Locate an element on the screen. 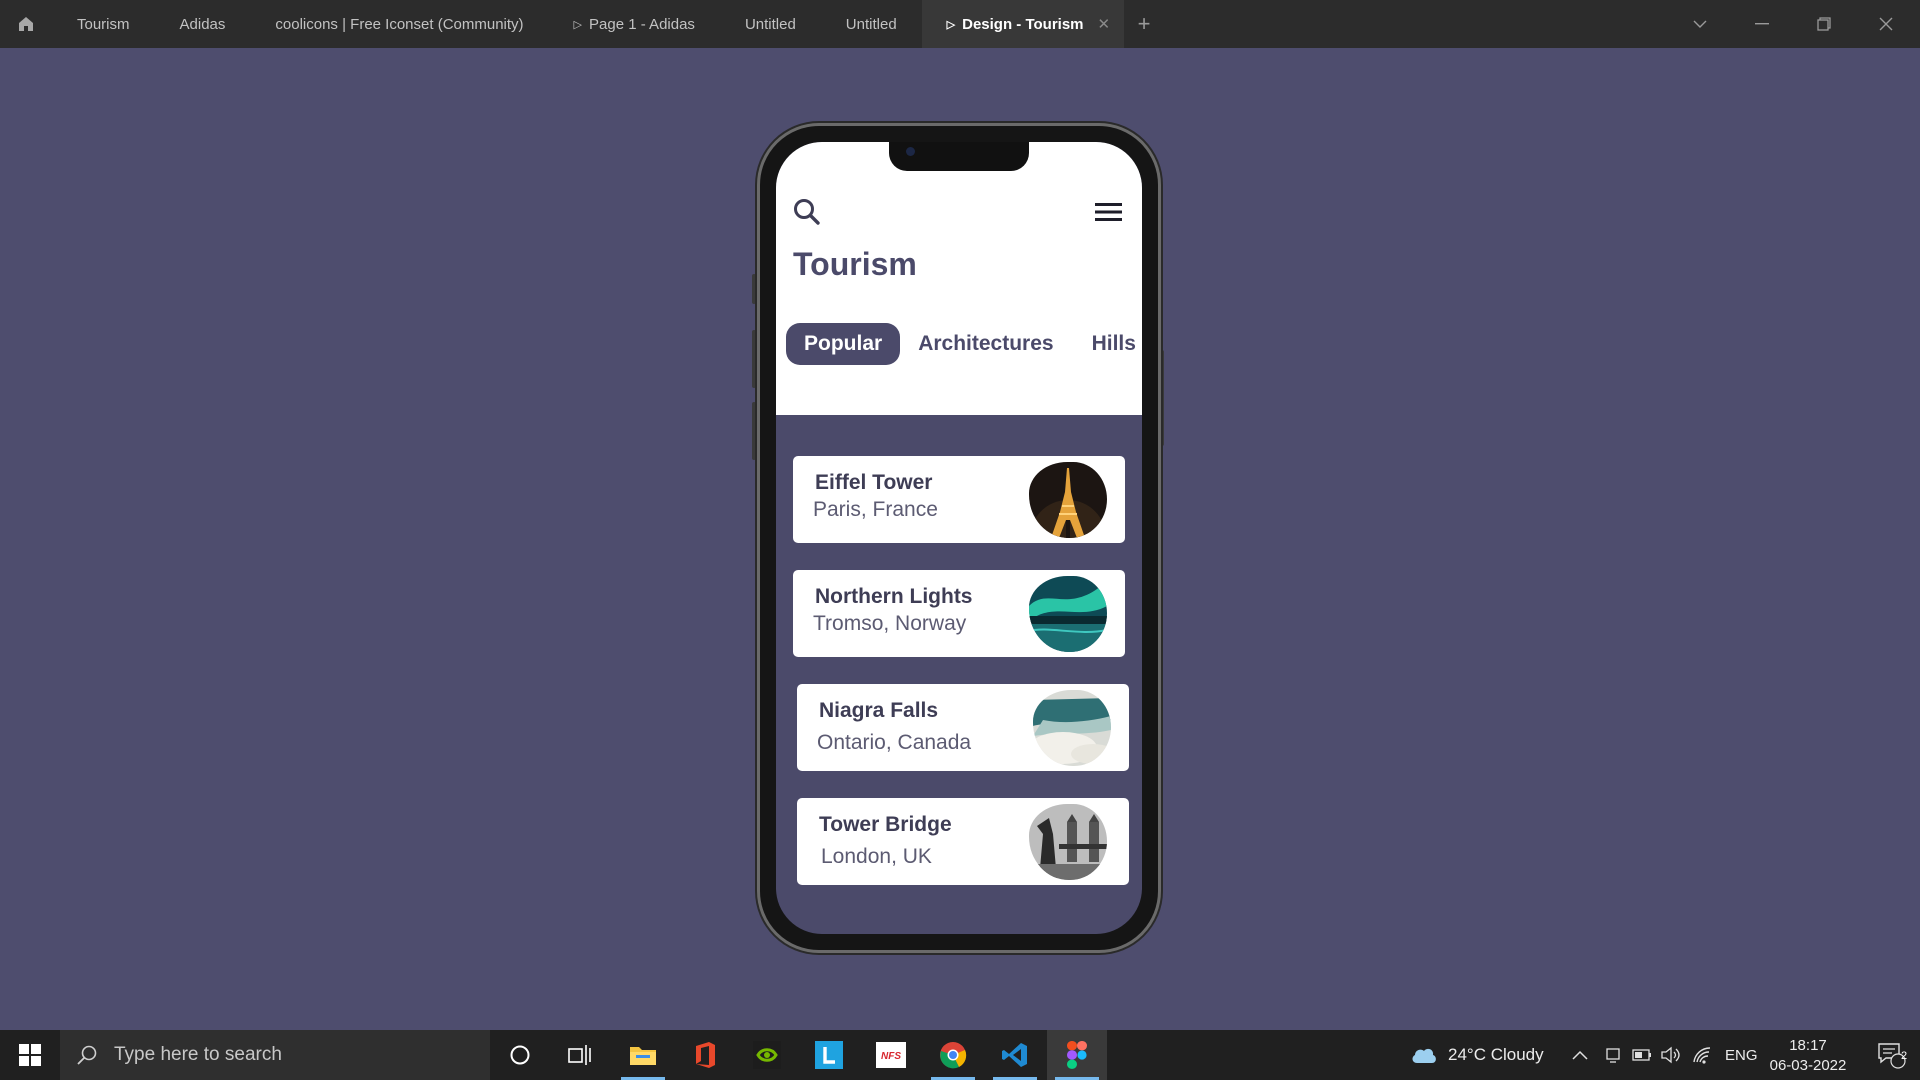  cortana-icon is located at coordinates (520, 1055).